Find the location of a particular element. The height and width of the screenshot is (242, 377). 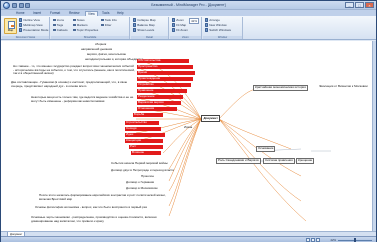

red-topic: Соседи is located at coordinates (143, 128).